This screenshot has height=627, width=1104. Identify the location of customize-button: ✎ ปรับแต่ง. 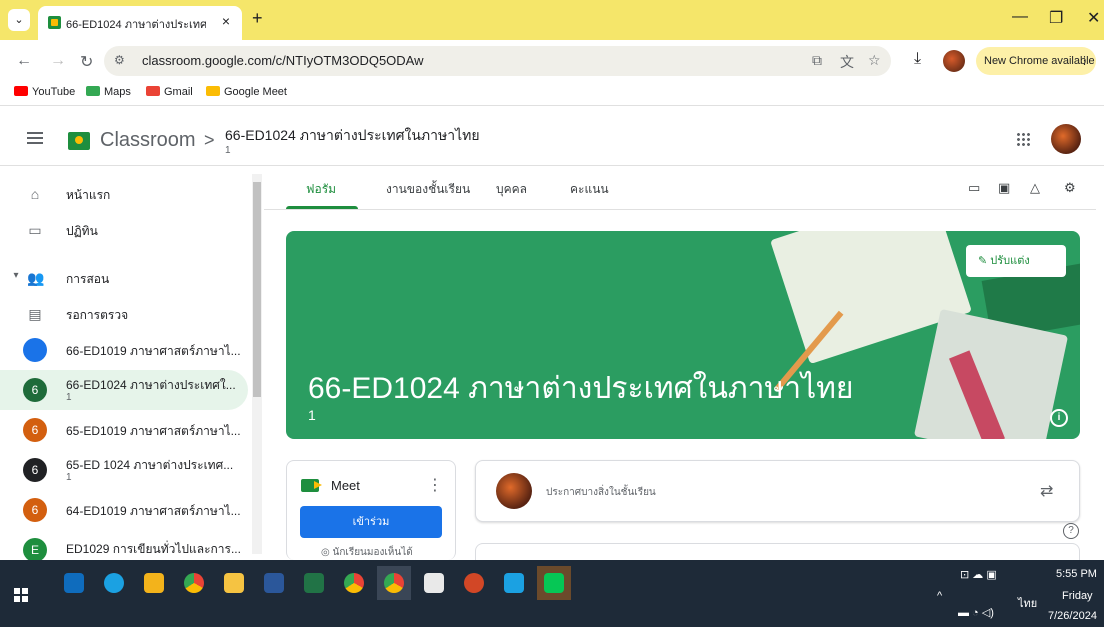
(1016, 261).